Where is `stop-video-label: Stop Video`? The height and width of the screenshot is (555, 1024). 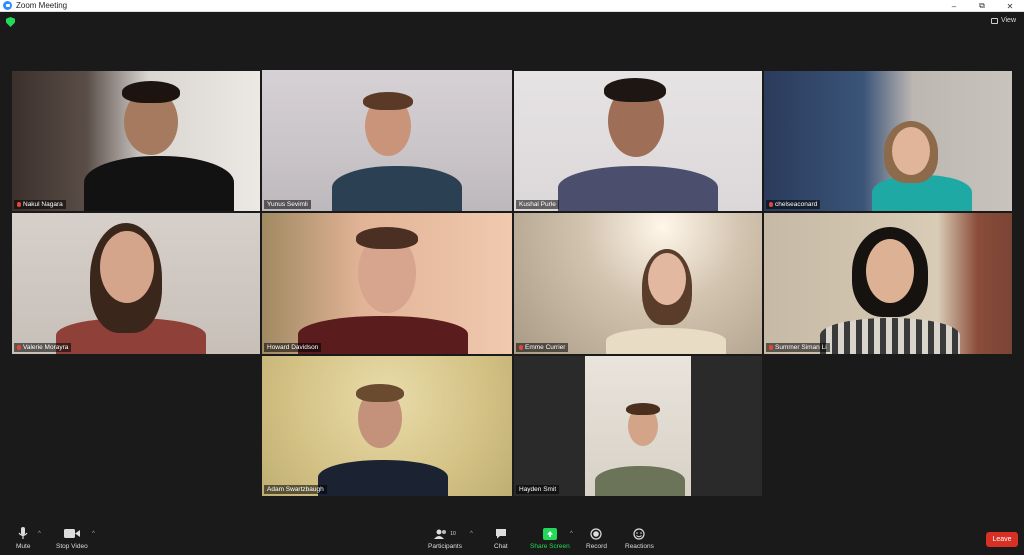
stop-video-label: Stop Video is located at coordinates (72, 546).